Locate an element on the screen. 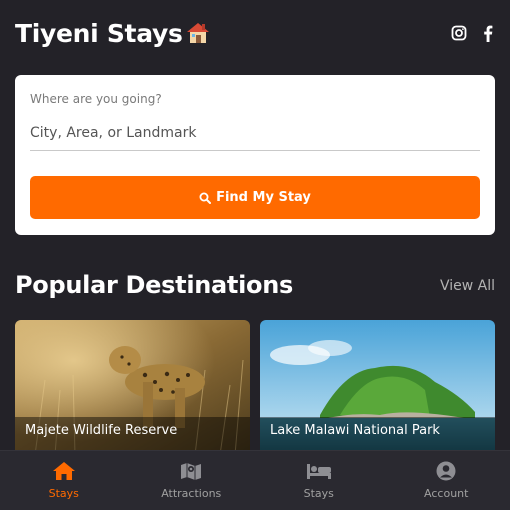  facebook-icon is located at coordinates (488, 33).